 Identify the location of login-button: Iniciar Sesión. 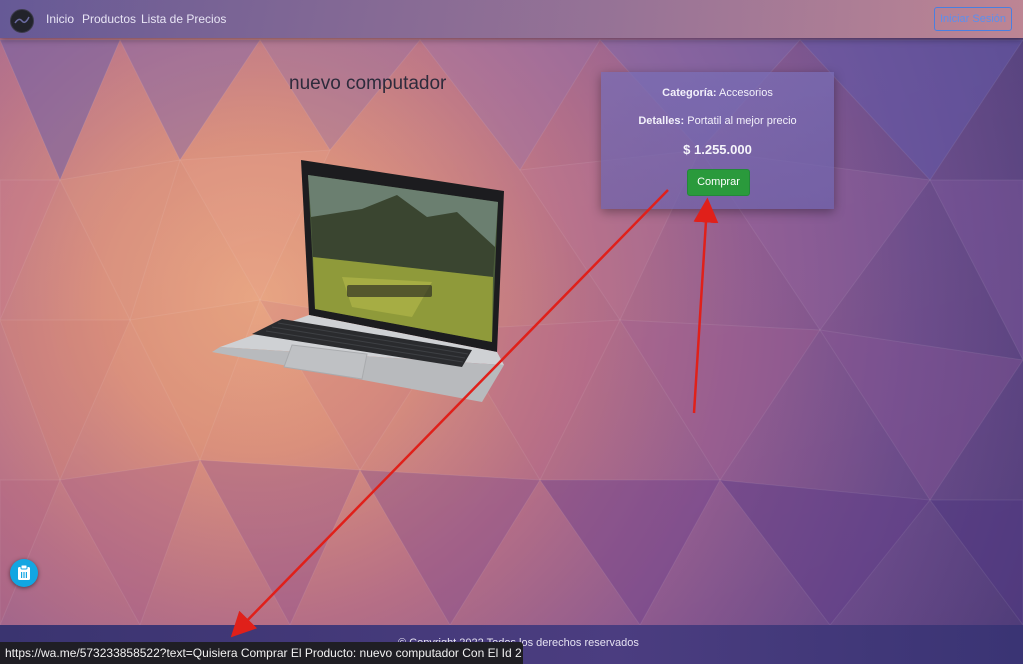
(973, 19).